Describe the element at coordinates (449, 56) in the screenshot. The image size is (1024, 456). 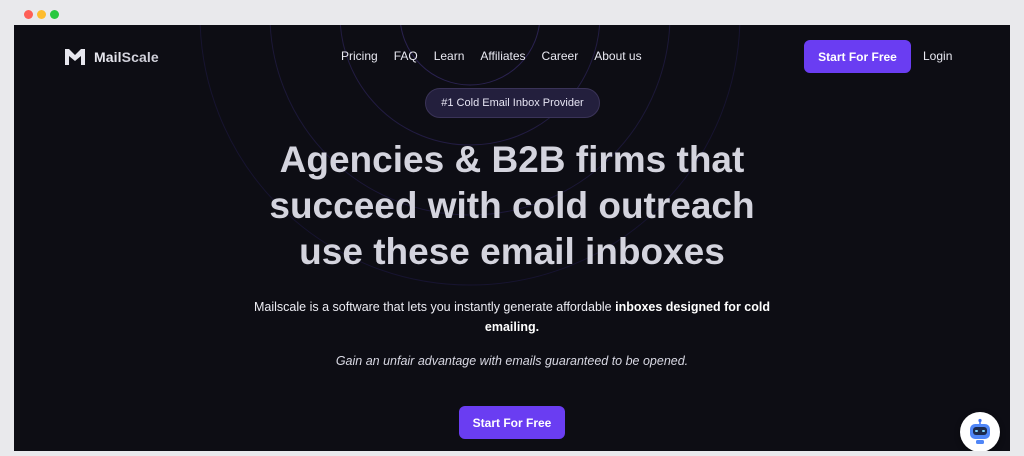
I see `nav-learn: Learn` at that location.